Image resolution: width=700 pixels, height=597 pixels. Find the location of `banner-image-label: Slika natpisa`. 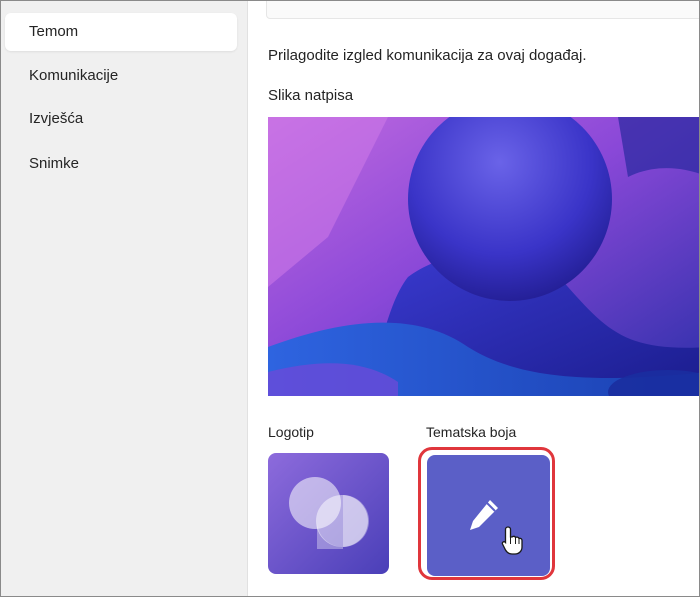

banner-image-label: Slika natpisa is located at coordinates (311, 95).